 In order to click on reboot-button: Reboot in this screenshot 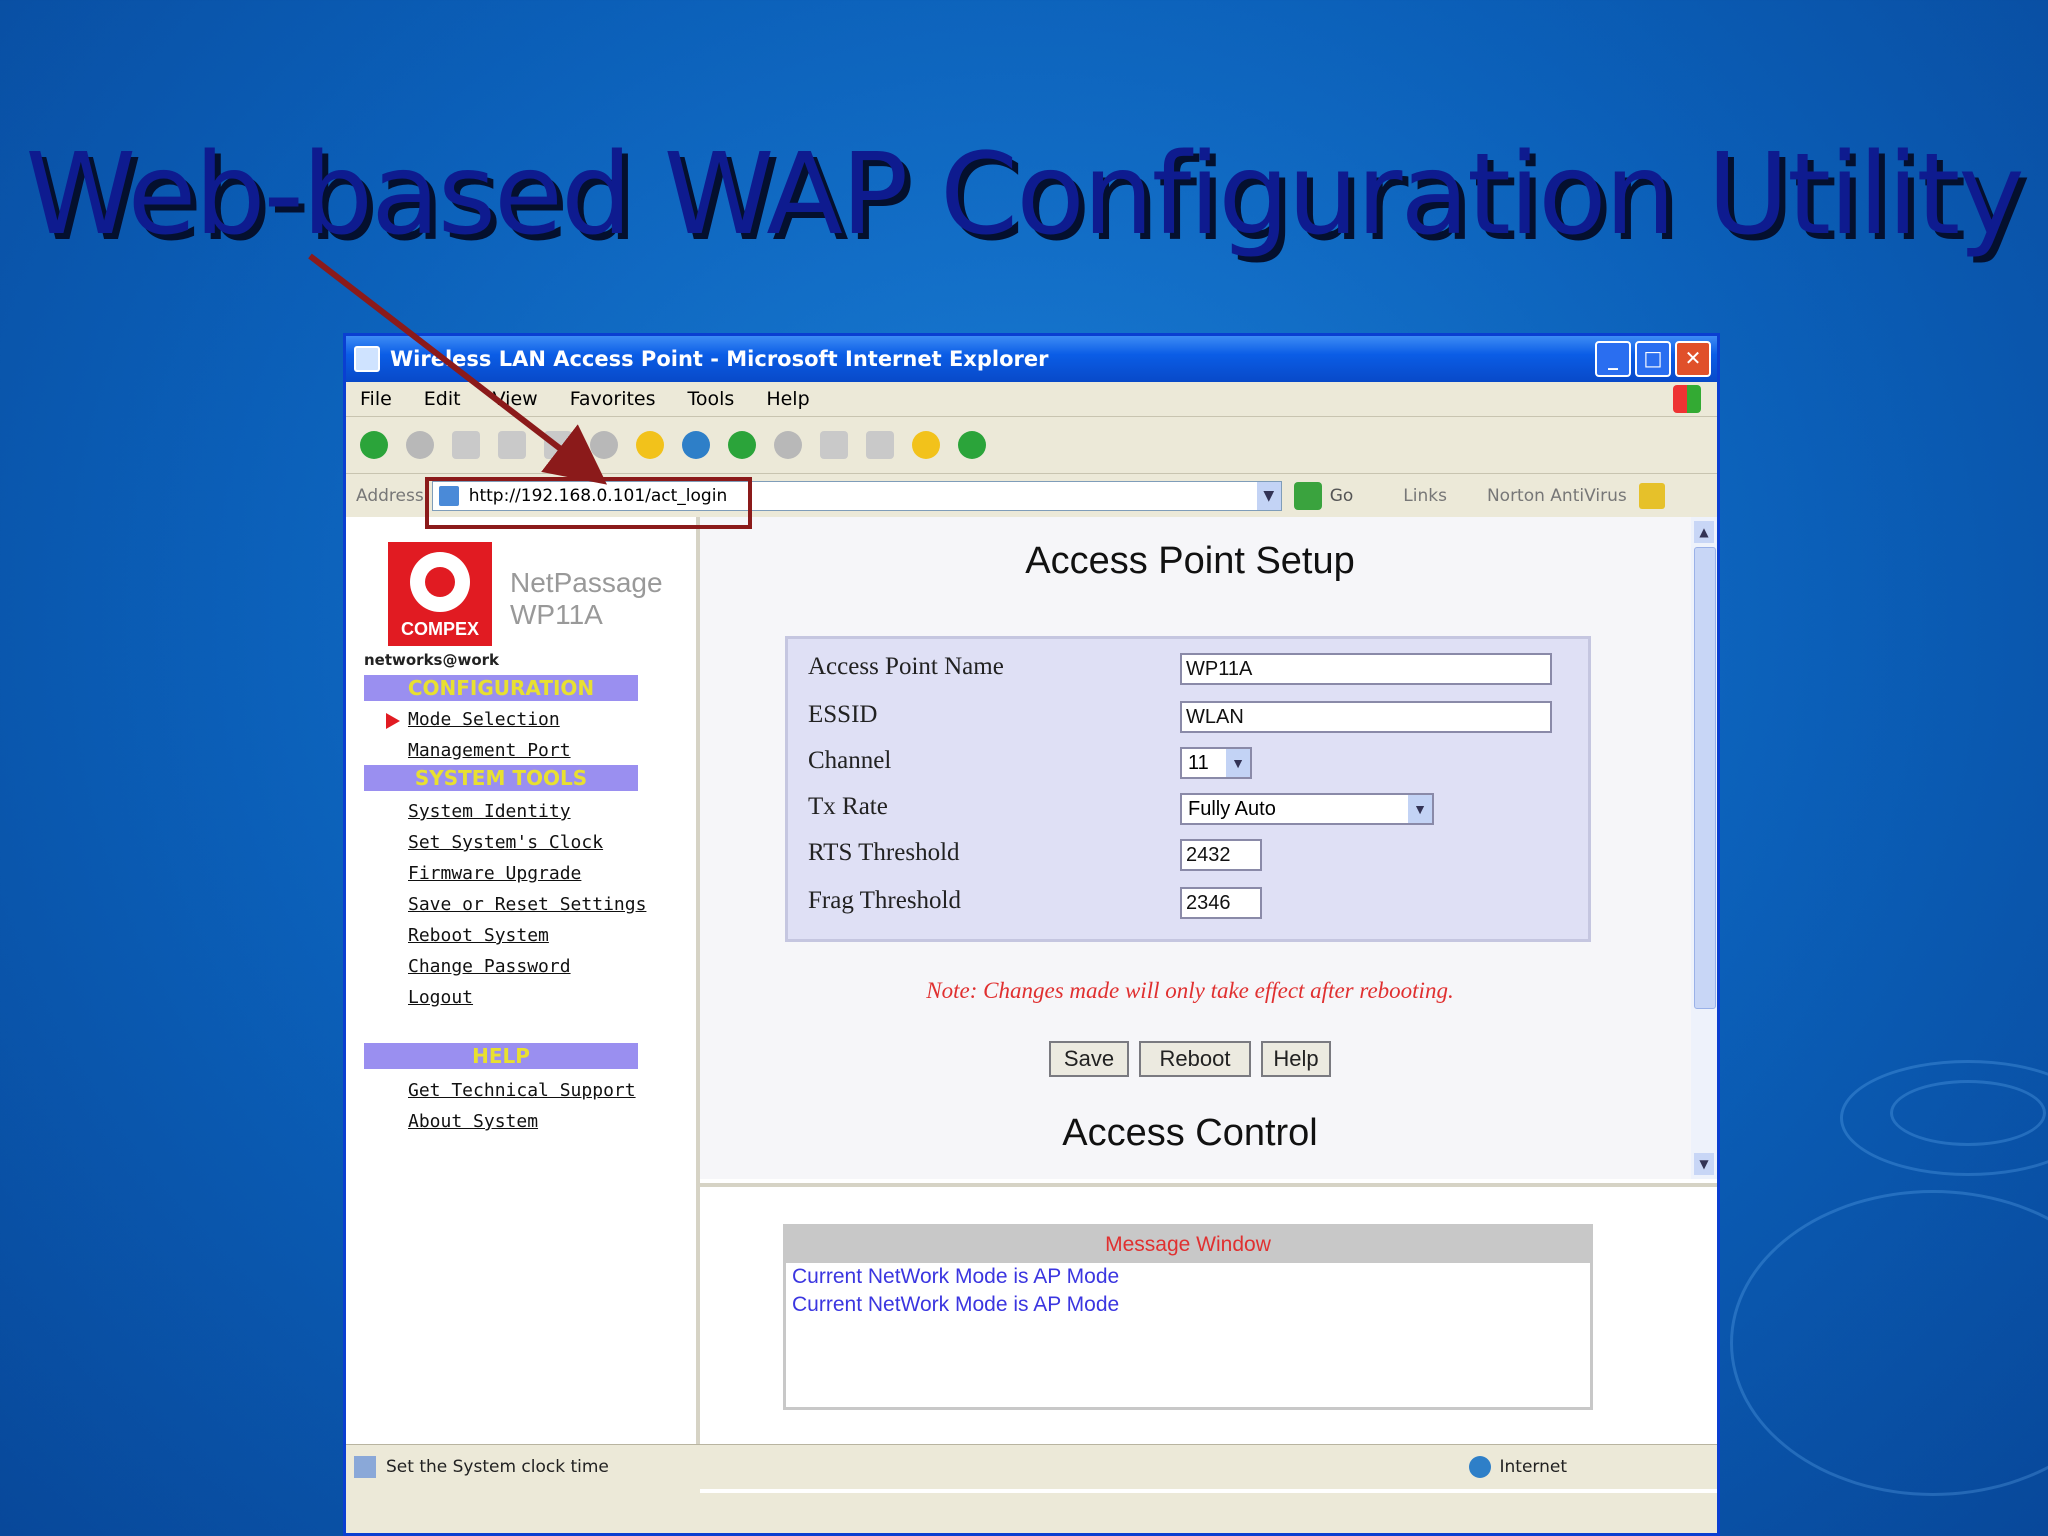, I will do `click(1195, 1059)`.